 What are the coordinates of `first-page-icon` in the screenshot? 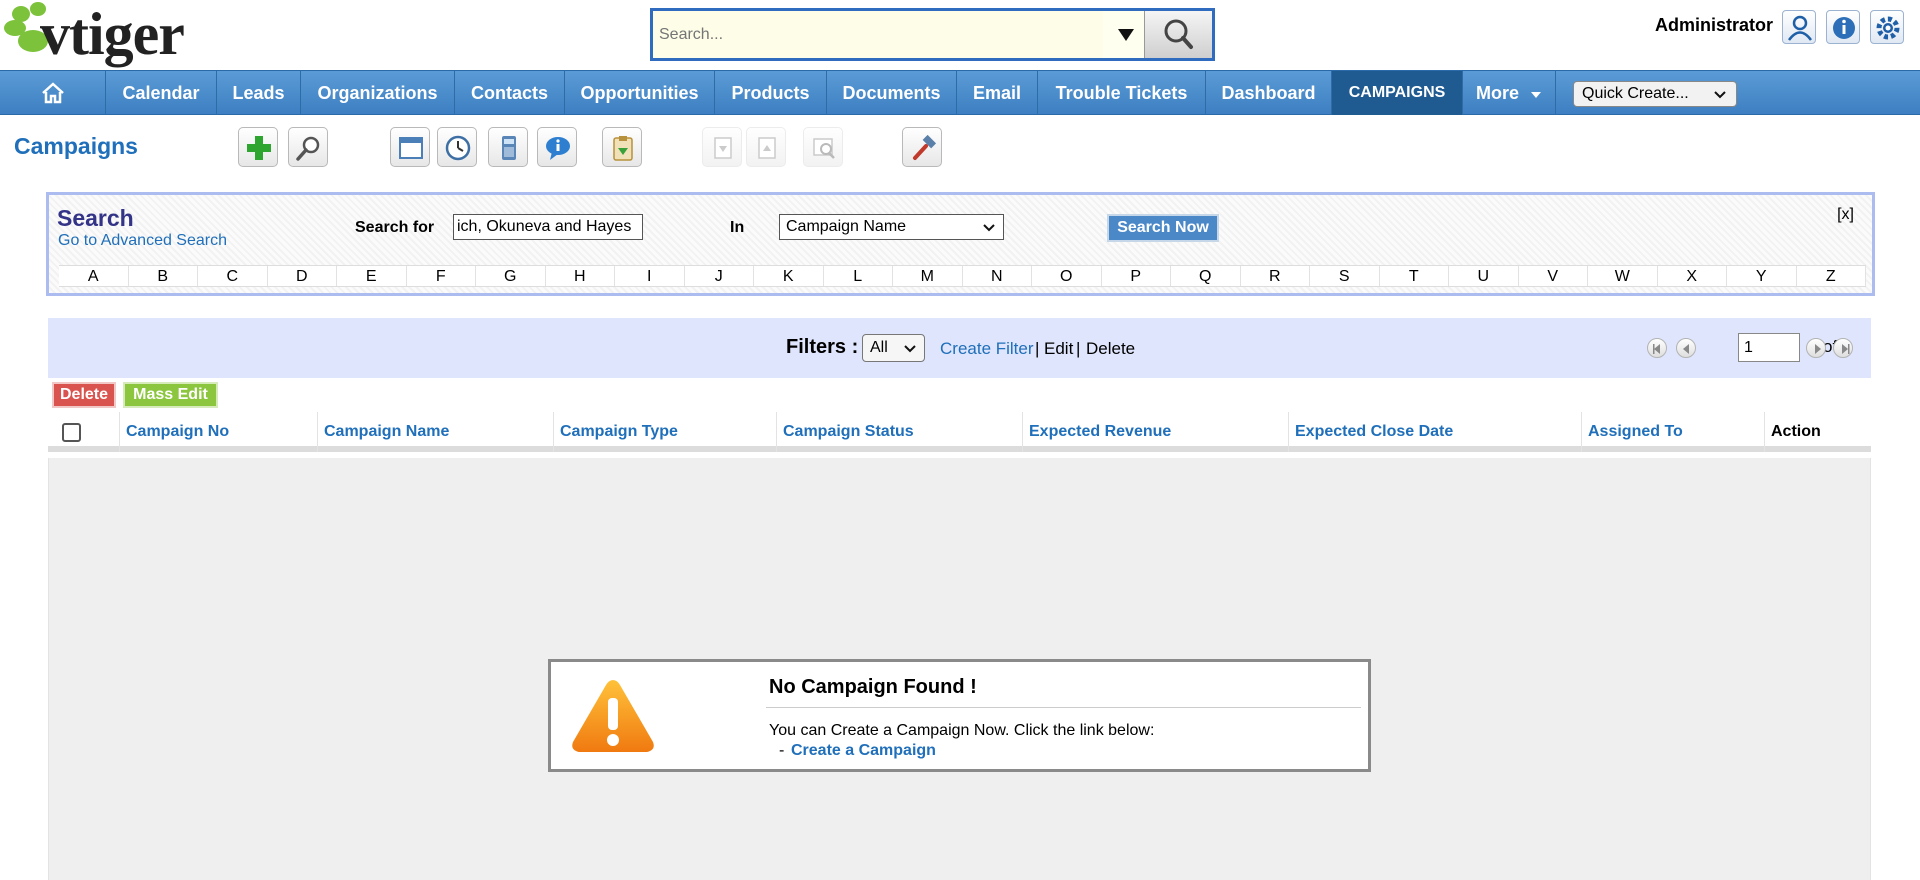 It's located at (1657, 348).